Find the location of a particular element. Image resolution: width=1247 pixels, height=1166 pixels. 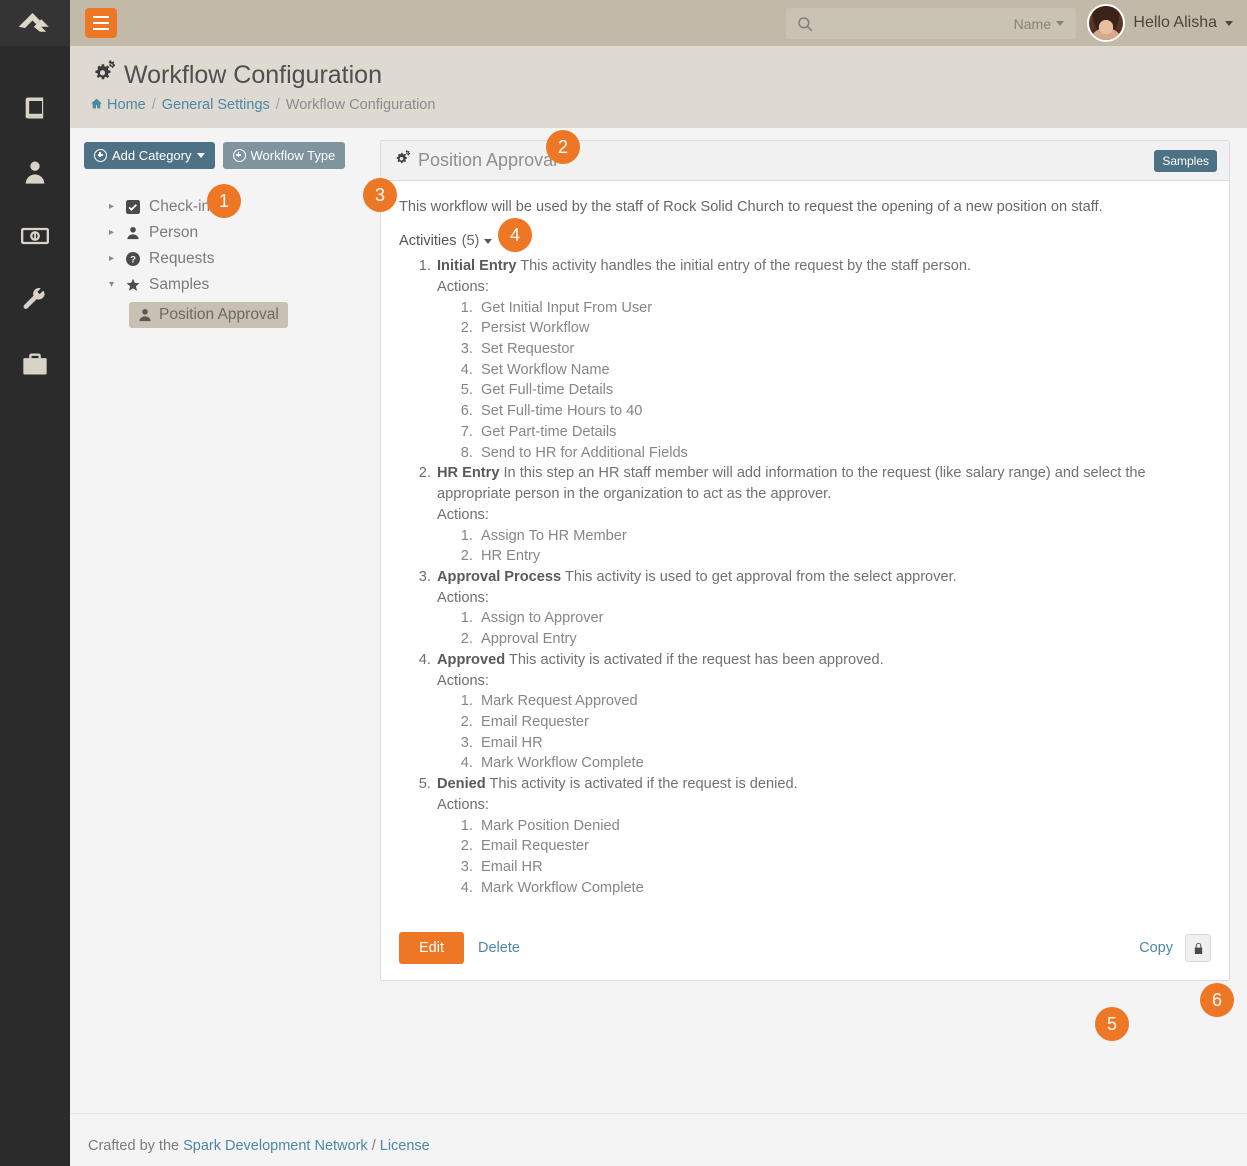

chevron-down-icon: ▾ is located at coordinates (114, 285).